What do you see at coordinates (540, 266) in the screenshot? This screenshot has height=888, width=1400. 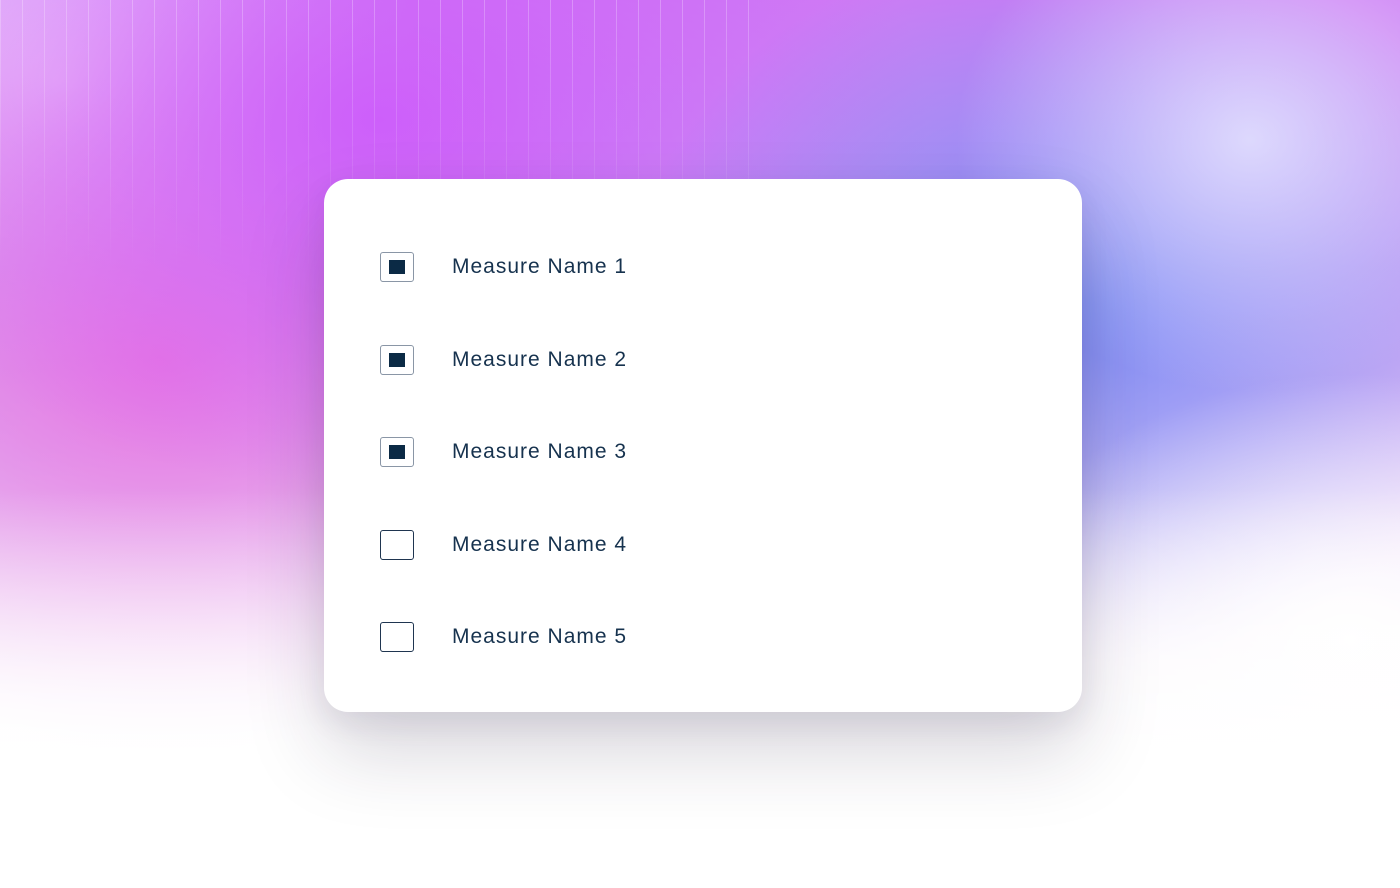 I see `measure-label: Measure Name 1` at bounding box center [540, 266].